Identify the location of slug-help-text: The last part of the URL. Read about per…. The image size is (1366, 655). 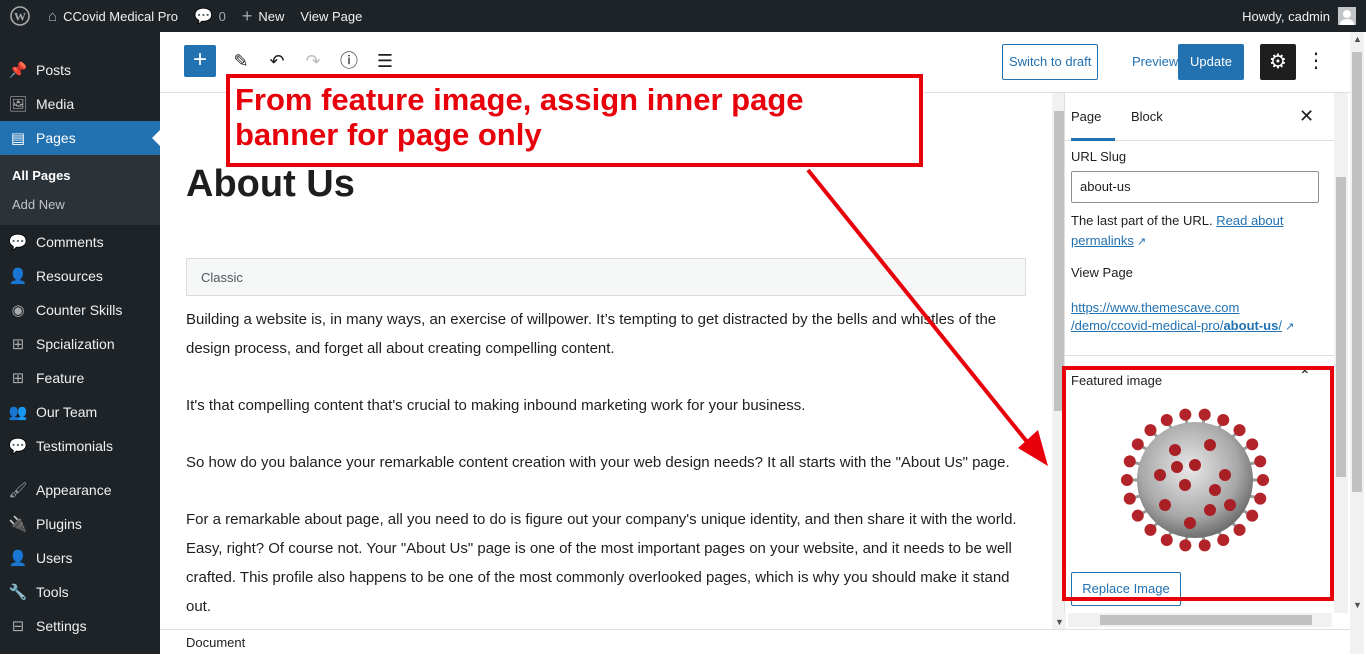
(1196, 231).